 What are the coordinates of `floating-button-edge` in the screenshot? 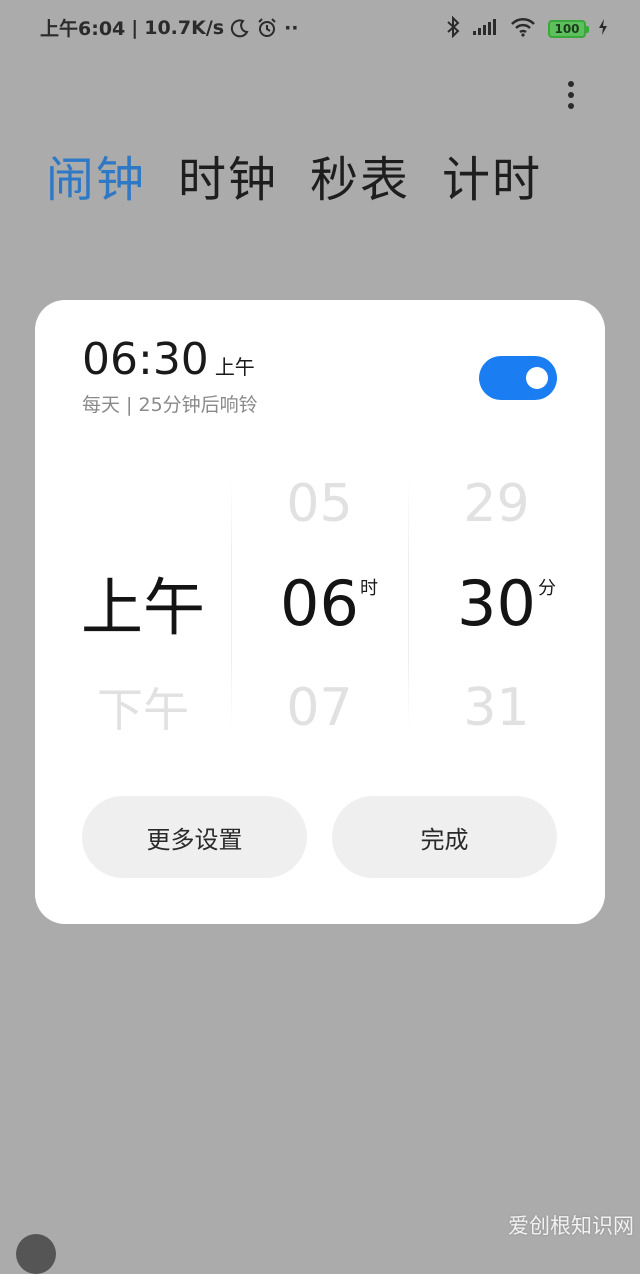 It's located at (36, 1254).